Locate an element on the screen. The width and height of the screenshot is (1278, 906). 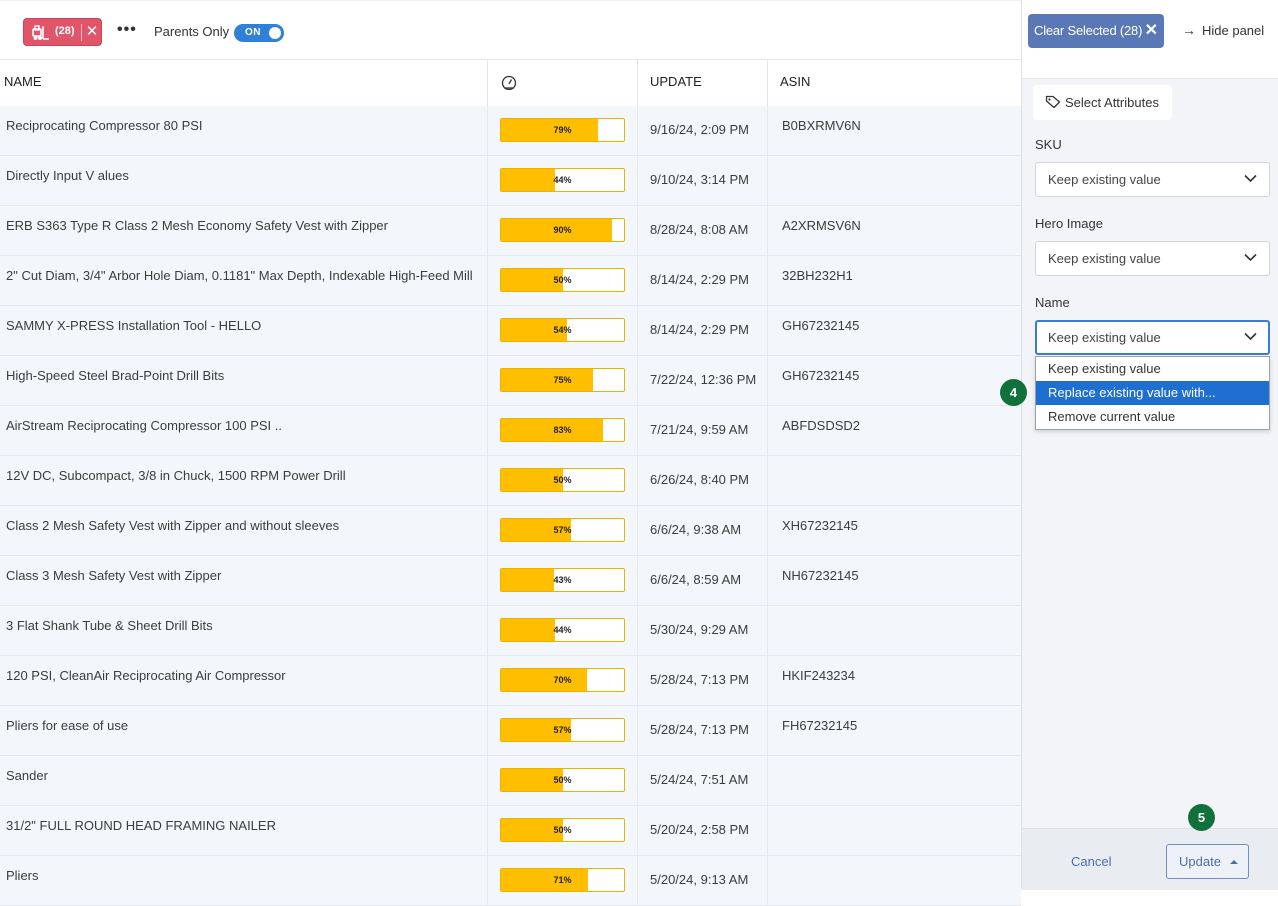
product-name: Sander is located at coordinates (27, 775).